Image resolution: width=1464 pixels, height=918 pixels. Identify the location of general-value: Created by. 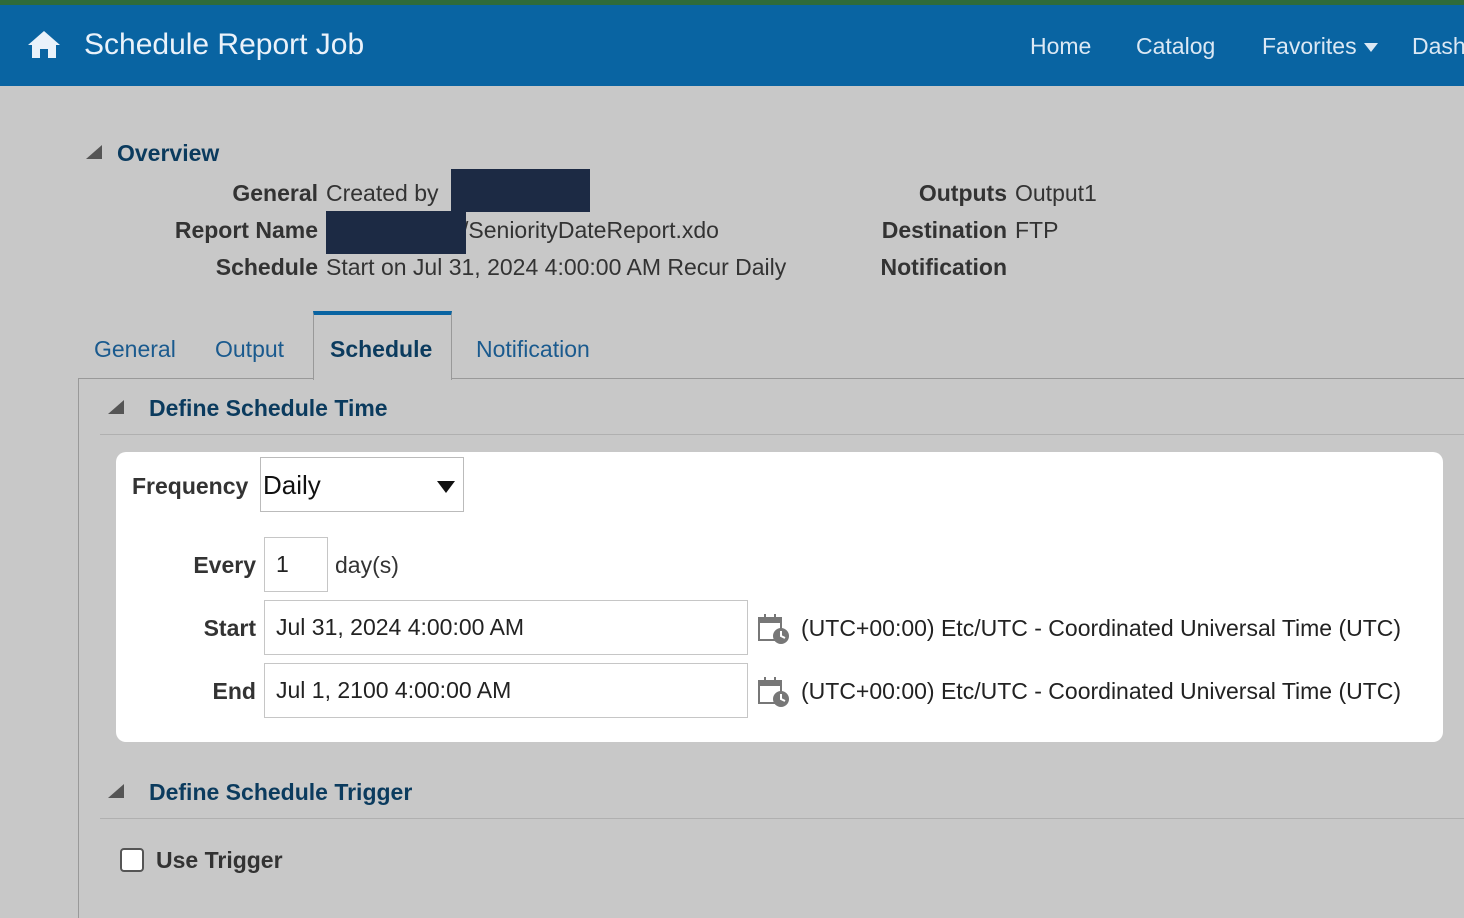
(382, 193).